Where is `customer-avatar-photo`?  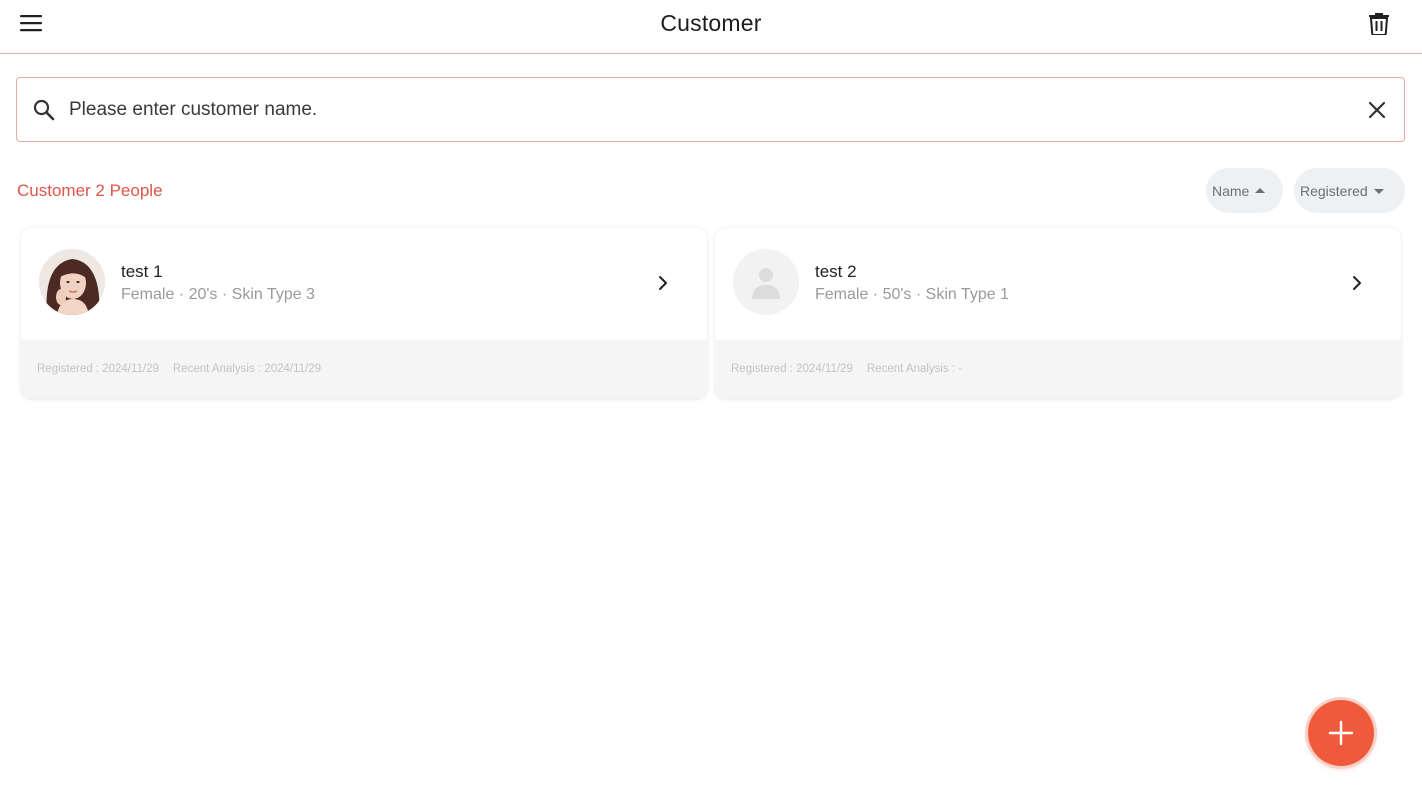 customer-avatar-photo is located at coordinates (72, 282).